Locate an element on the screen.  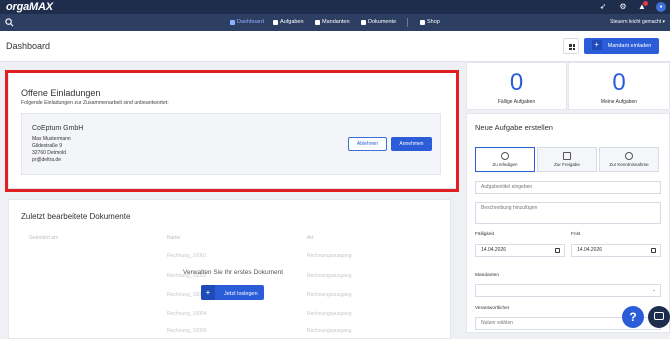
help-button: ? is located at coordinates (633, 317).